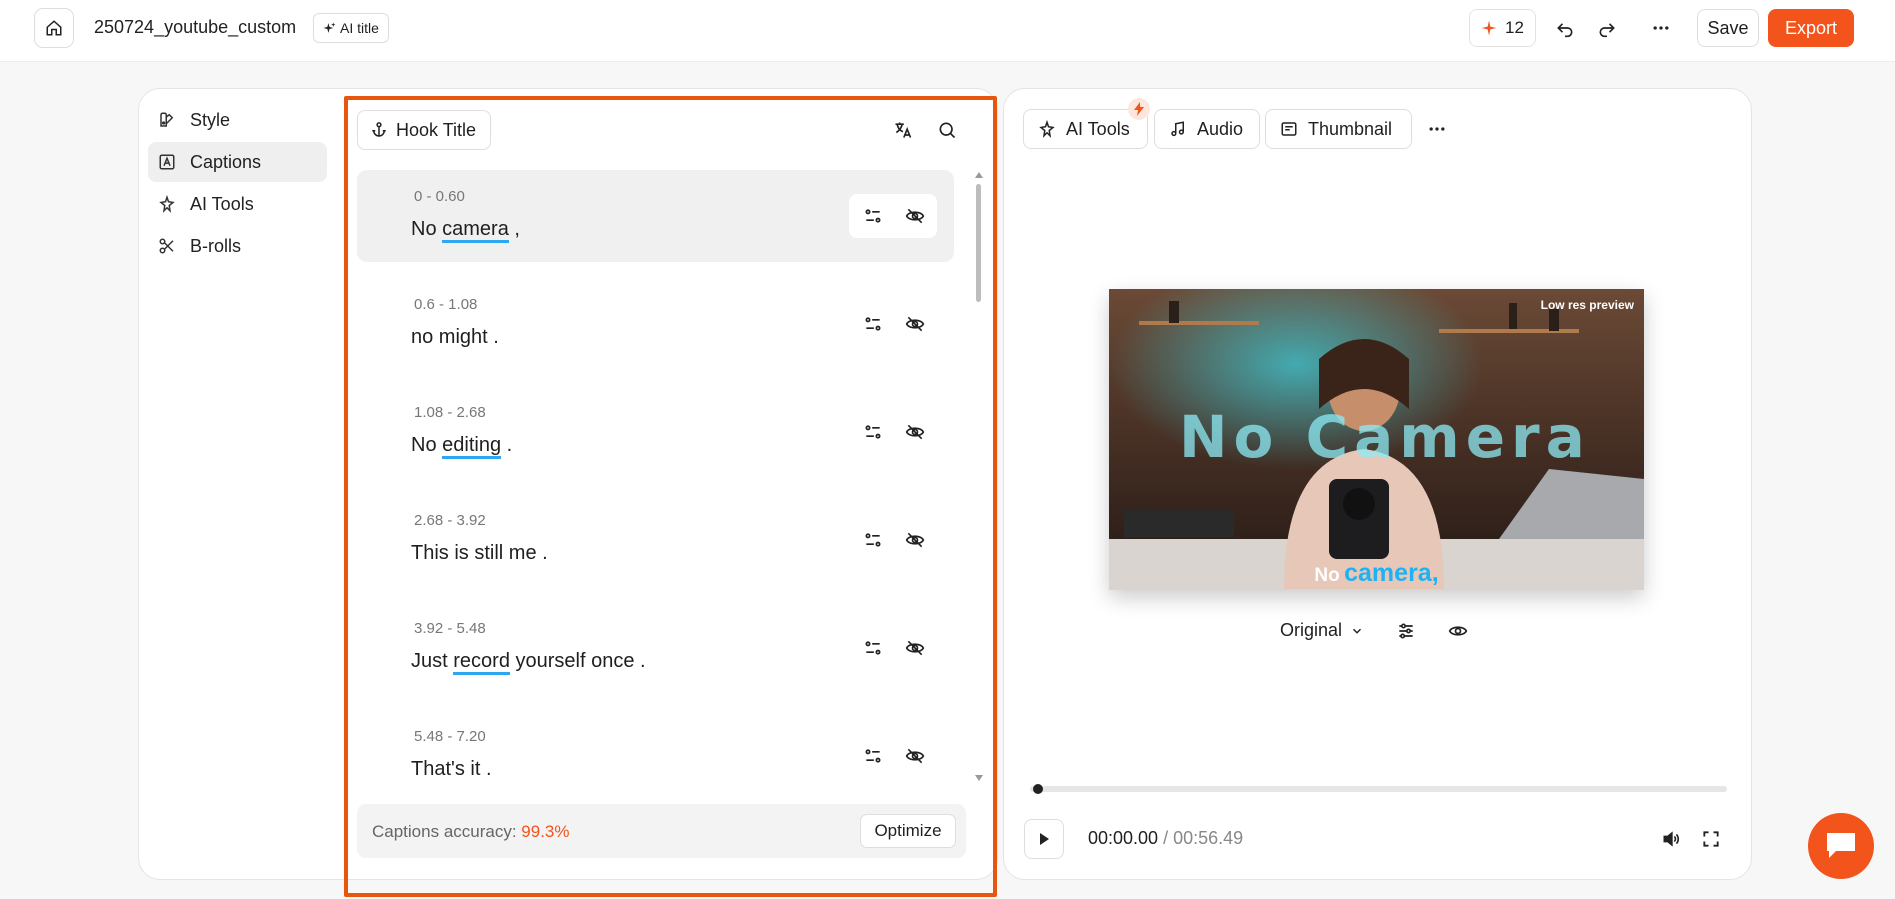 This screenshot has height=899, width=1895. What do you see at coordinates (1811, 28) in the screenshot?
I see `export-button: Export` at bounding box center [1811, 28].